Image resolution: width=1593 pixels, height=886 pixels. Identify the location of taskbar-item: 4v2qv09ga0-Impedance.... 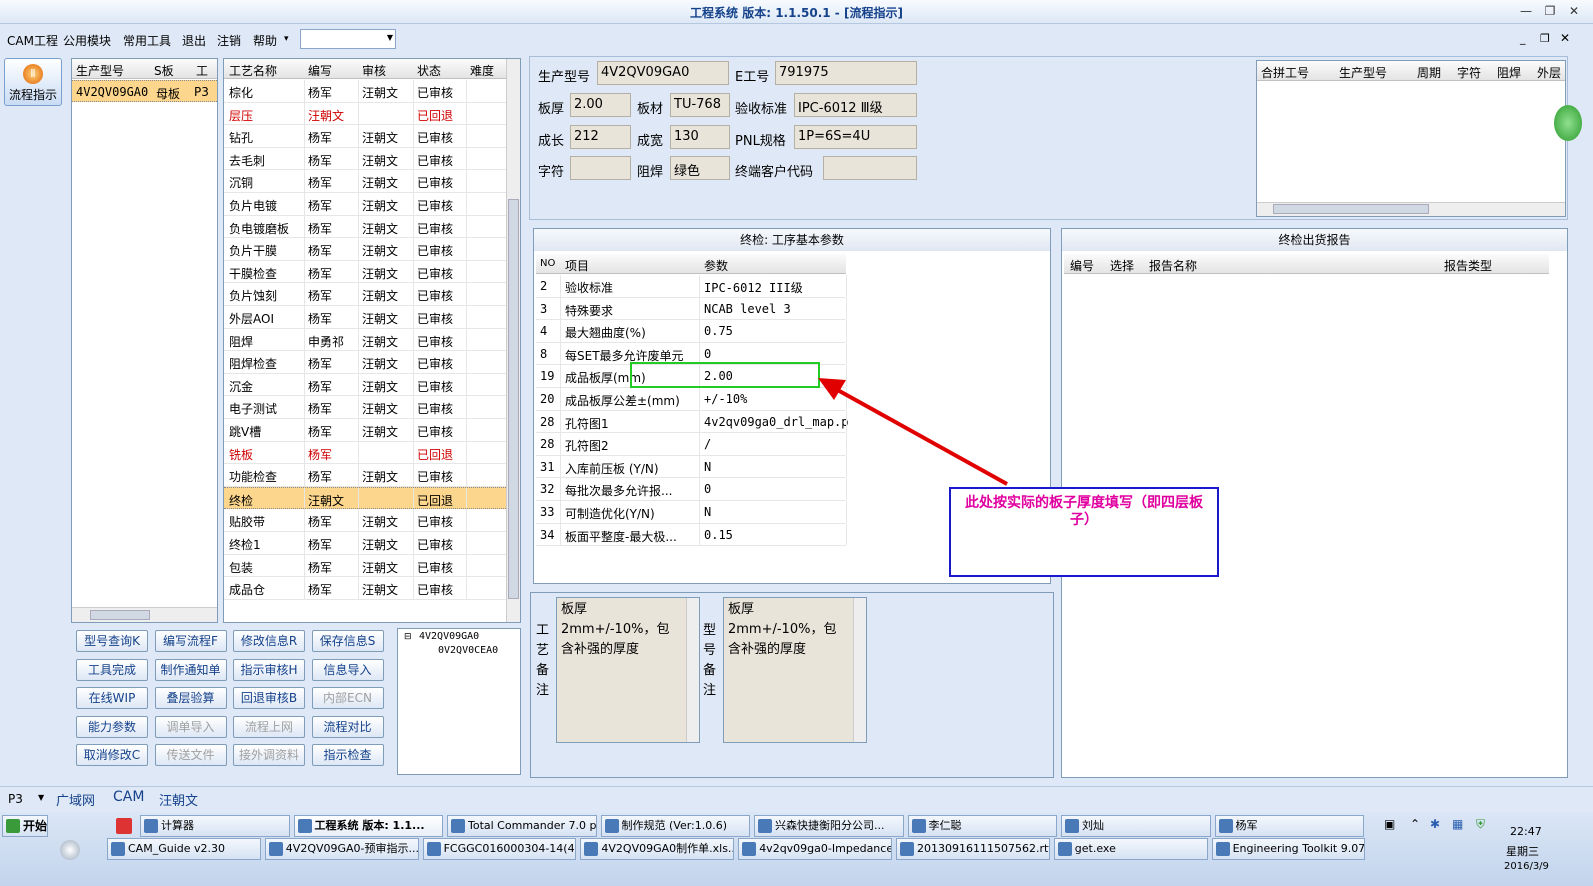
(815, 849).